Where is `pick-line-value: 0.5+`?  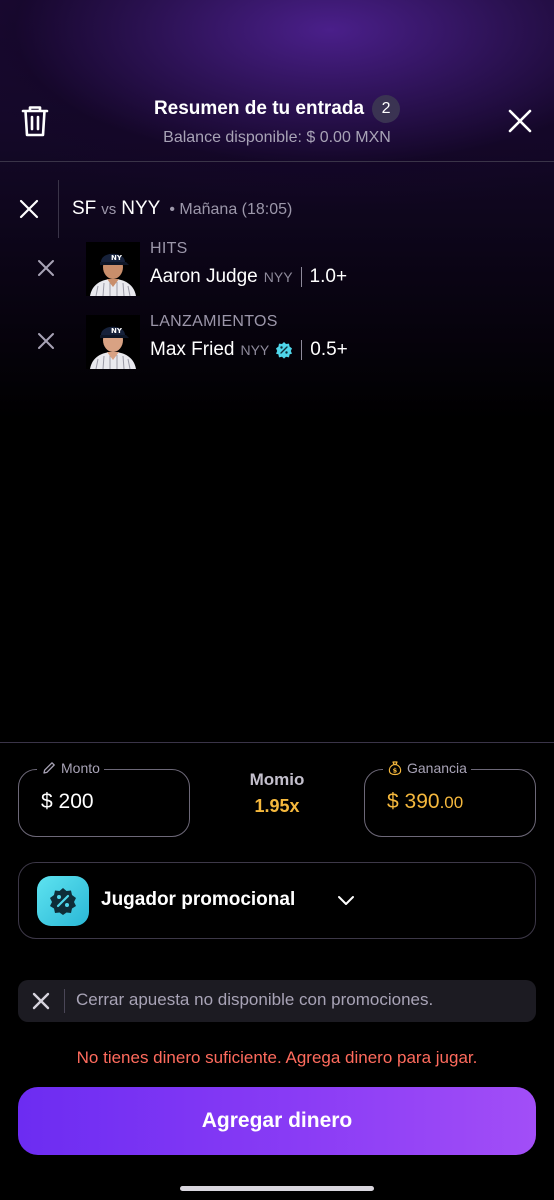 pick-line-value: 0.5+ is located at coordinates (329, 349).